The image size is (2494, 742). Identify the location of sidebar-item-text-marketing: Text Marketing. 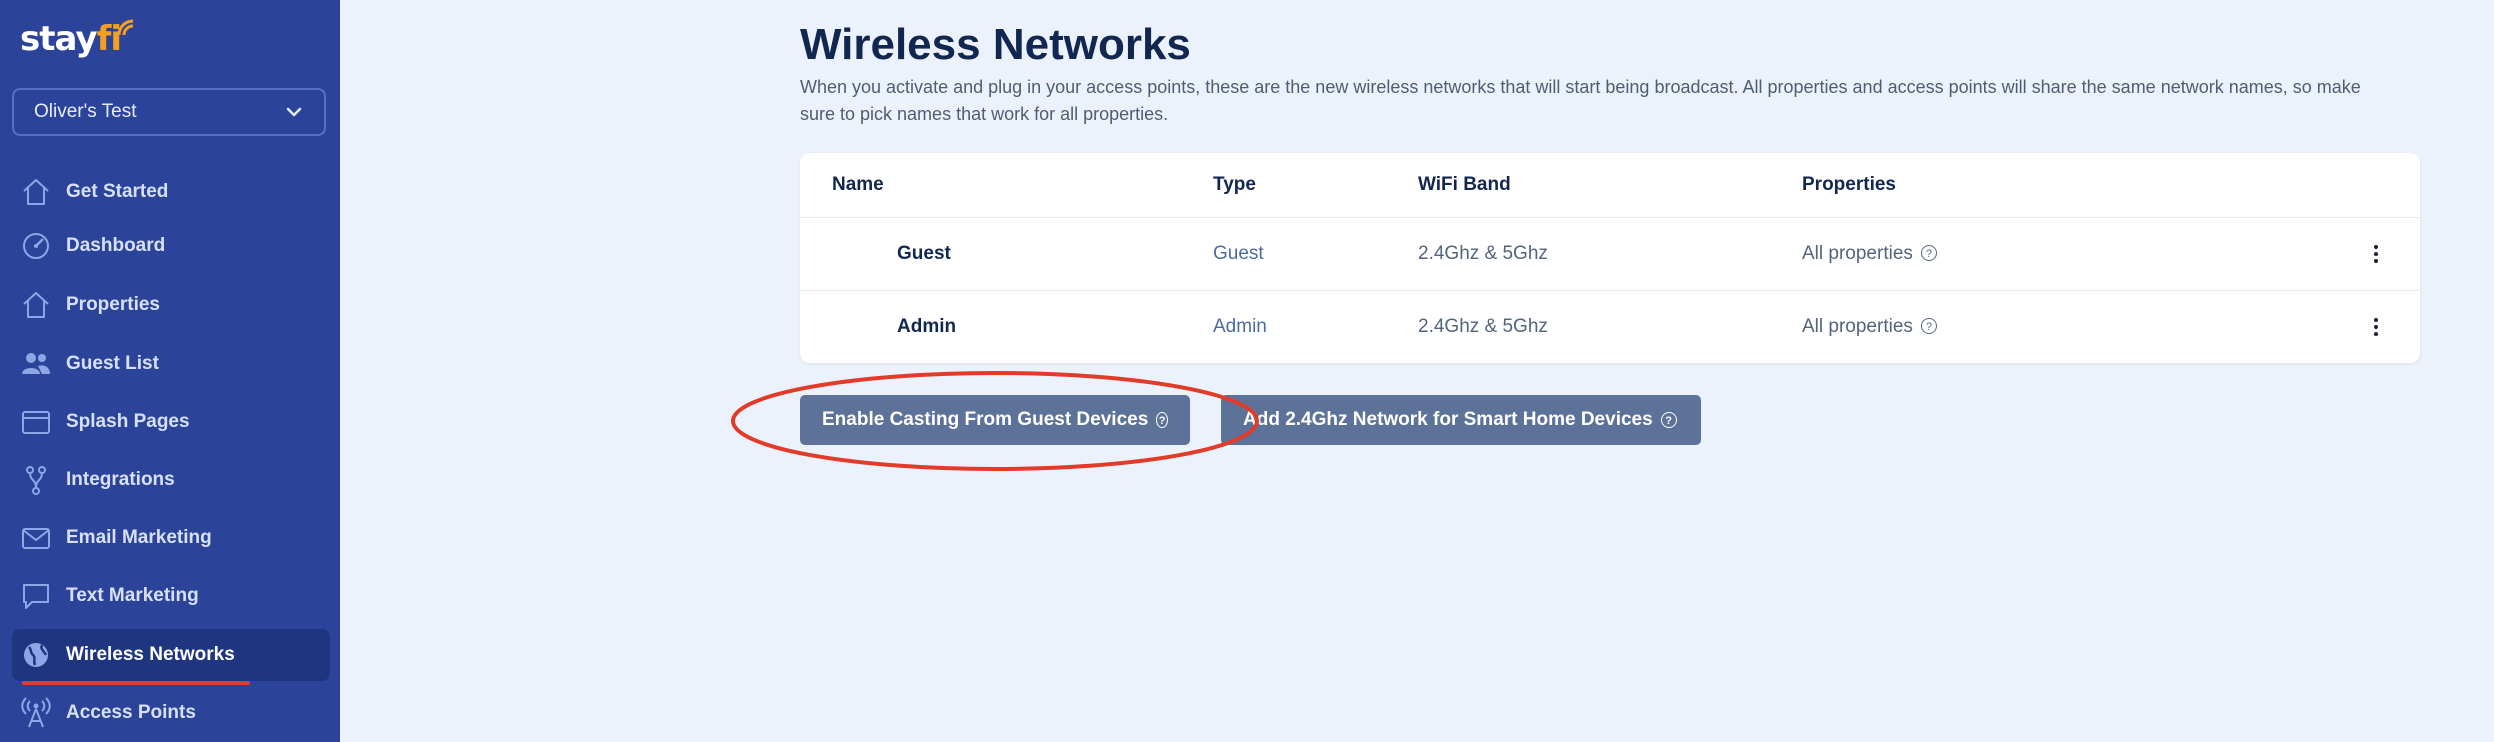
(171, 596).